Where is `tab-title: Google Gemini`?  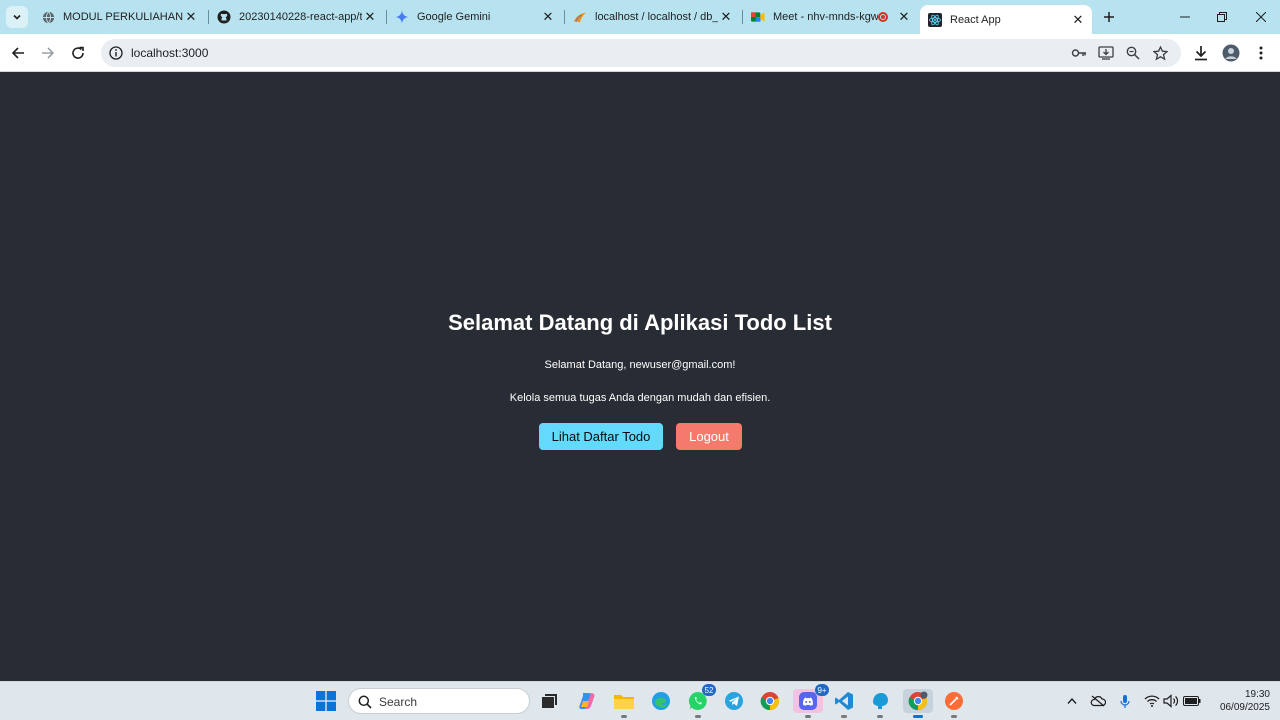 tab-title: Google Gemini is located at coordinates (454, 17).